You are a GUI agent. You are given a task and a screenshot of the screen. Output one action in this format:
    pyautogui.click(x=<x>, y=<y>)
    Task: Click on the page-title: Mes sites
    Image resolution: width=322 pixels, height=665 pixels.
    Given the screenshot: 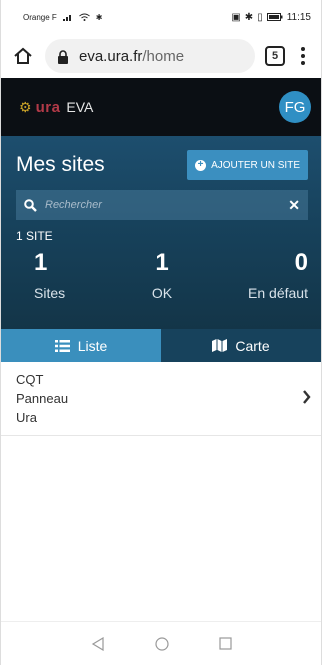 What is the action you would take?
    pyautogui.click(x=60, y=164)
    